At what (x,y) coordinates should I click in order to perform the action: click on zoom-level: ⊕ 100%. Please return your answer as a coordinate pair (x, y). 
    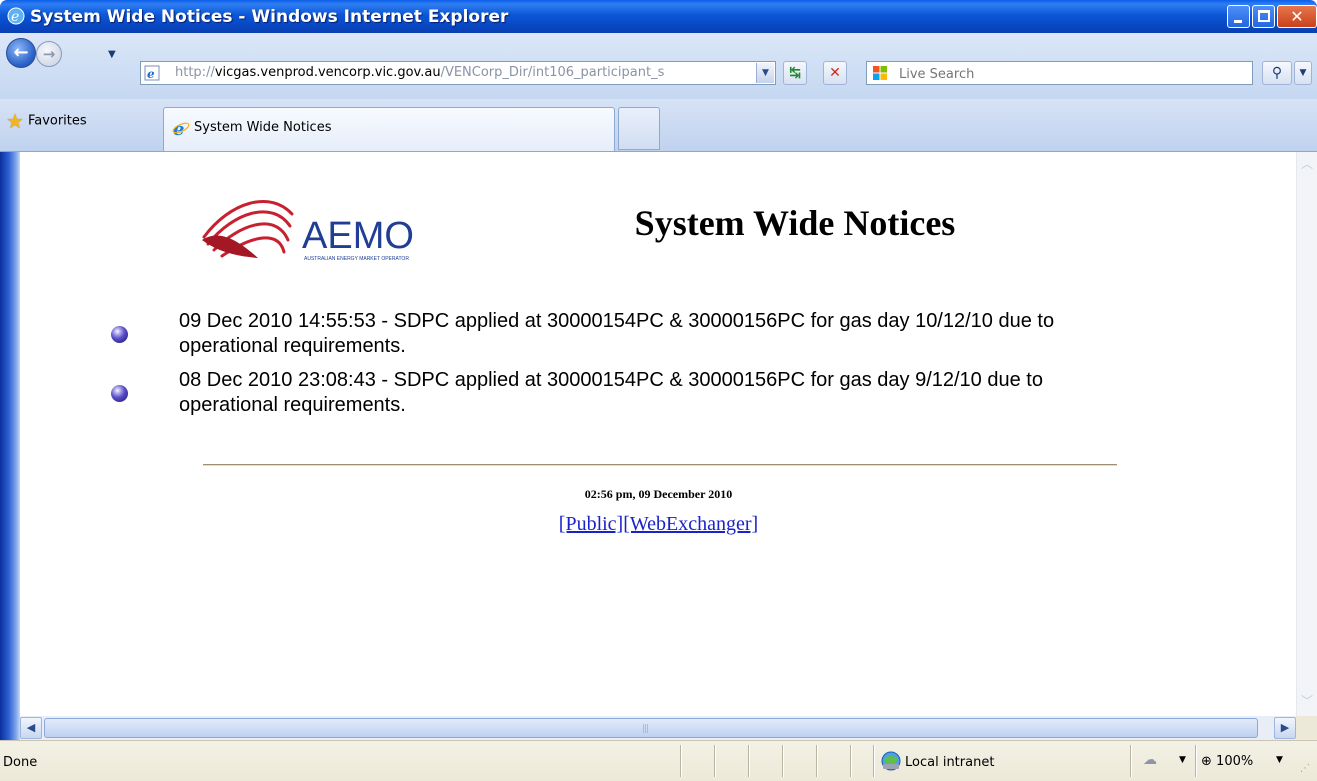
    Looking at the image, I should click on (1227, 761).